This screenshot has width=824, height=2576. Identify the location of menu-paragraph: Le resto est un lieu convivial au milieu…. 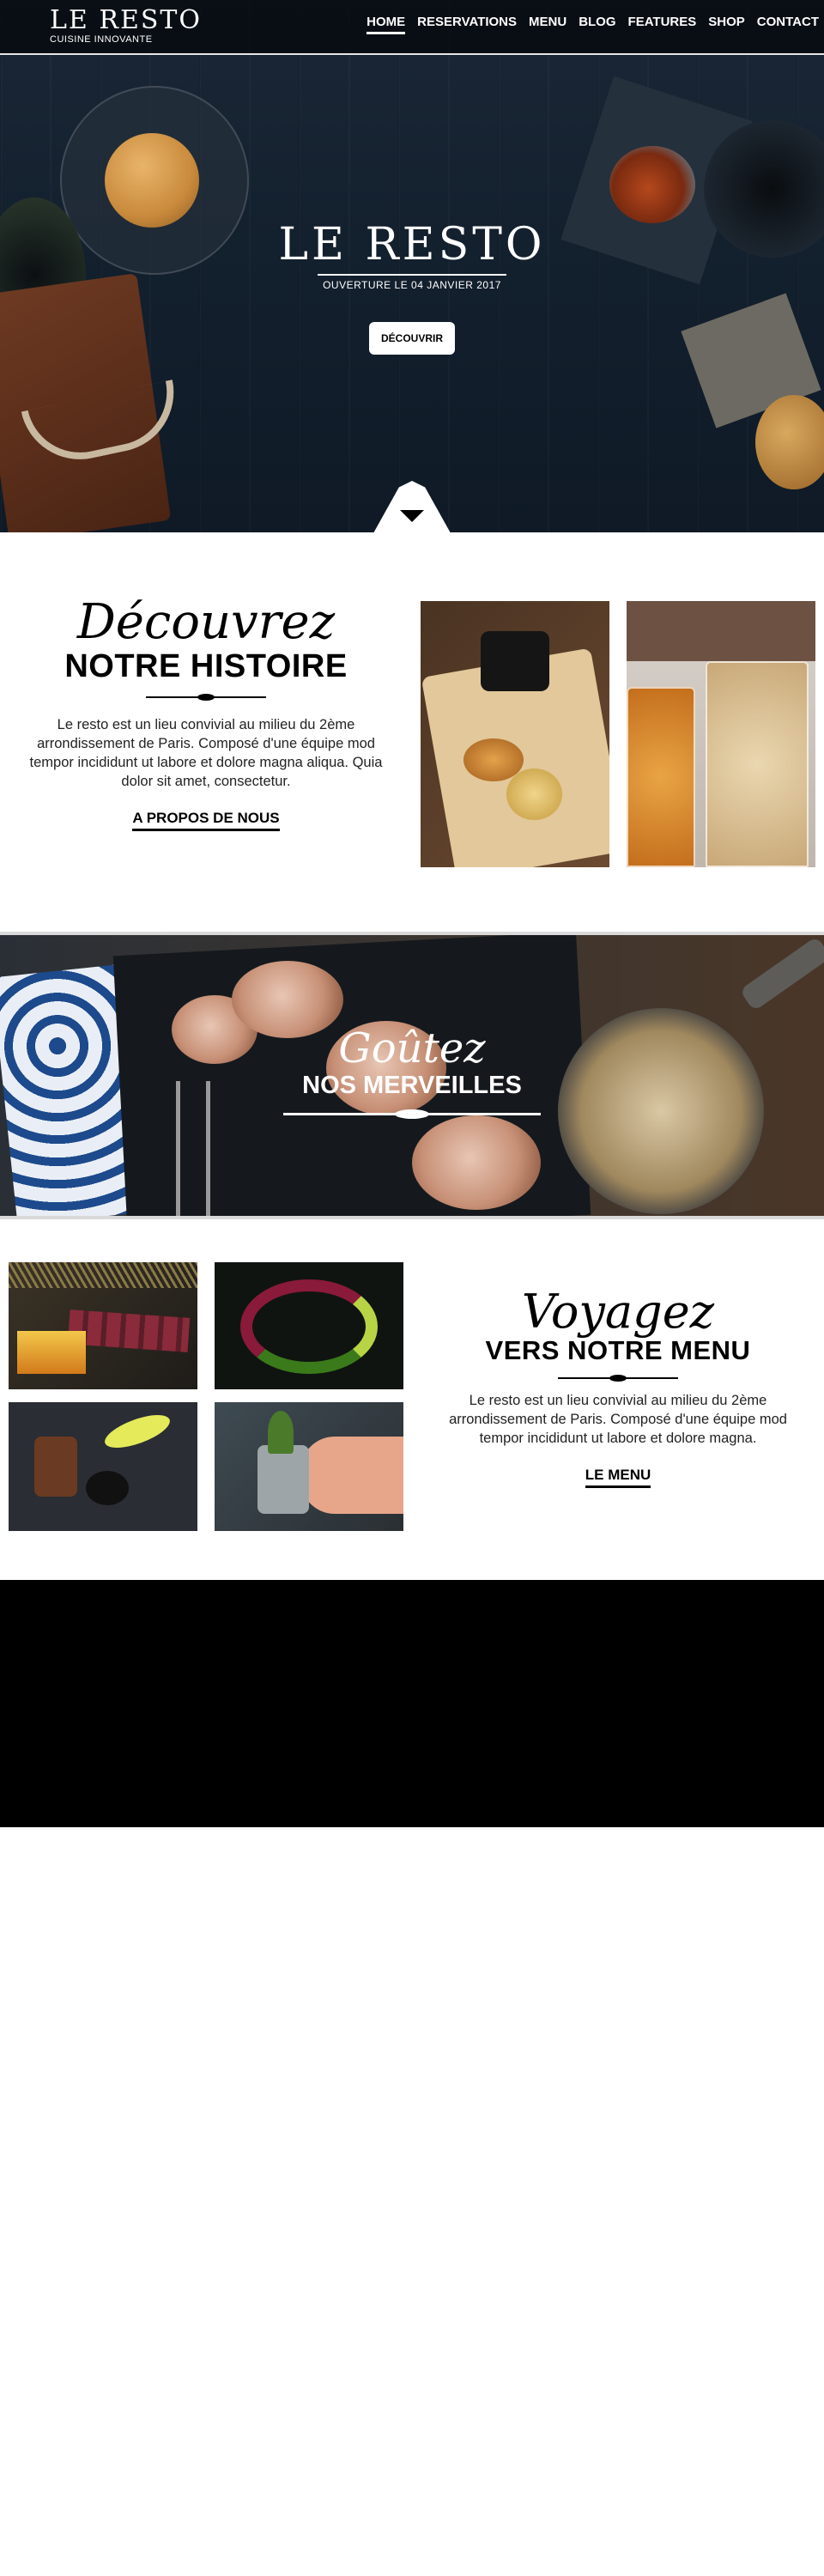
(618, 1419).